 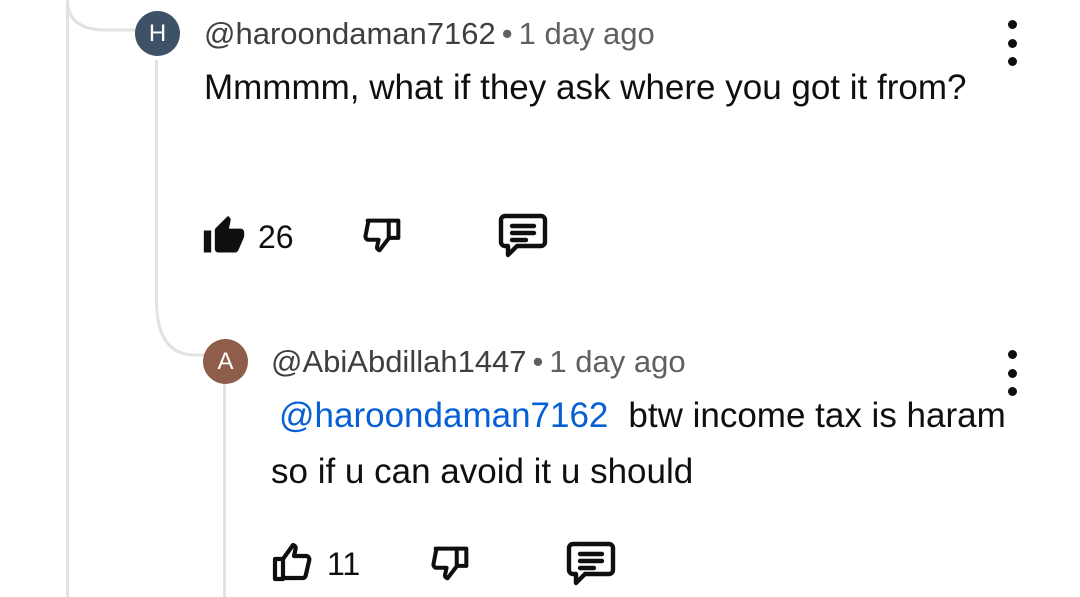 I want to click on avatar-letter: H, so click(x=157, y=33).